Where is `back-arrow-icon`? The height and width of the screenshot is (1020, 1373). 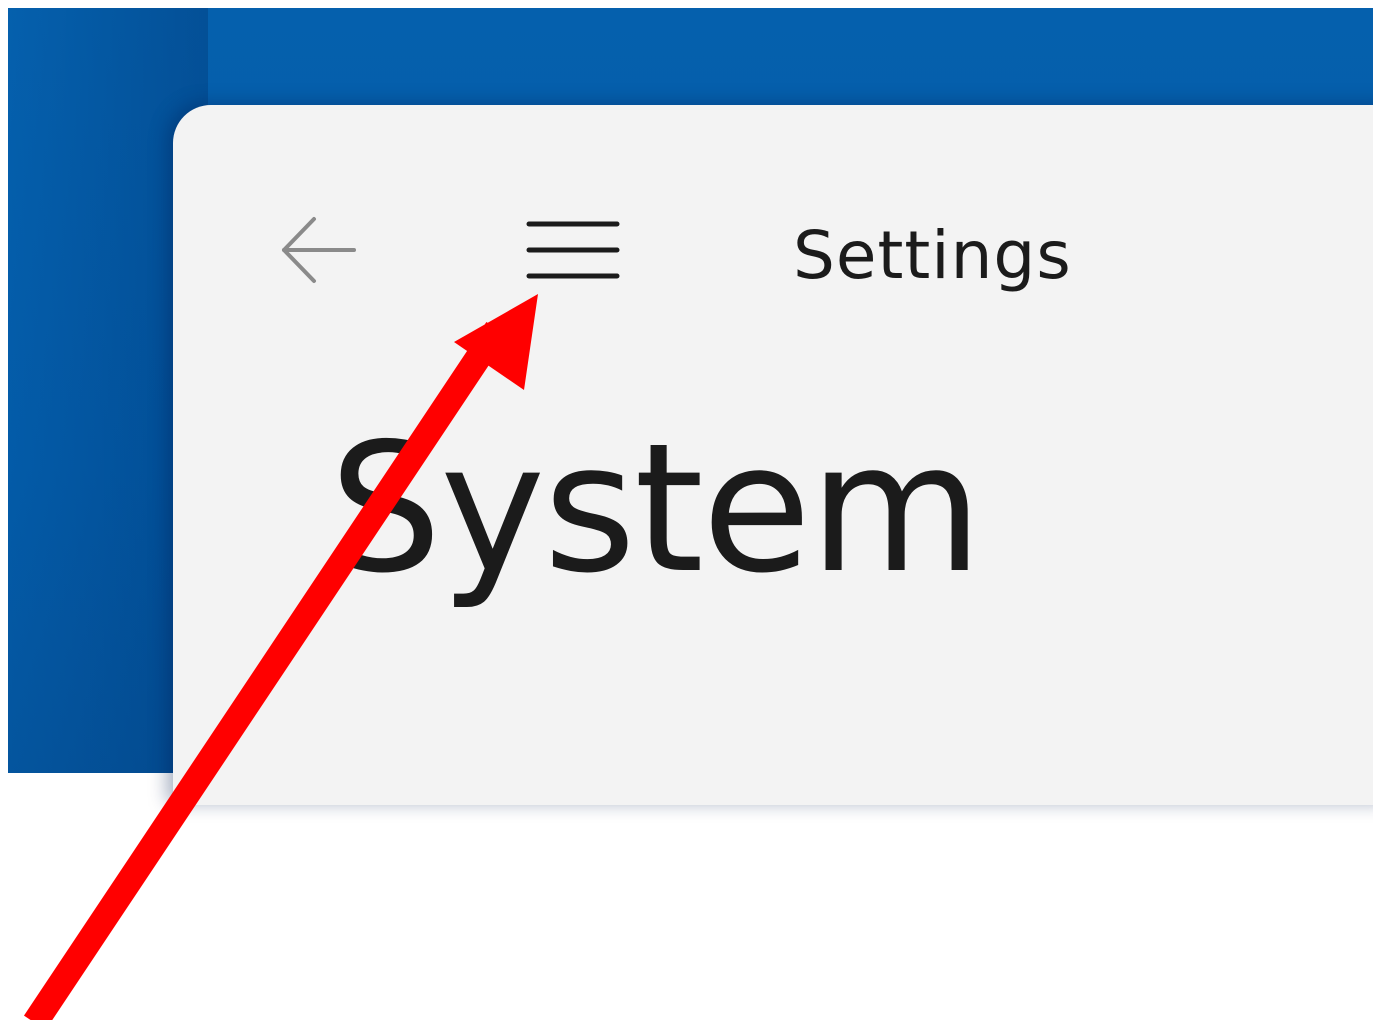 back-arrow-icon is located at coordinates (319, 250).